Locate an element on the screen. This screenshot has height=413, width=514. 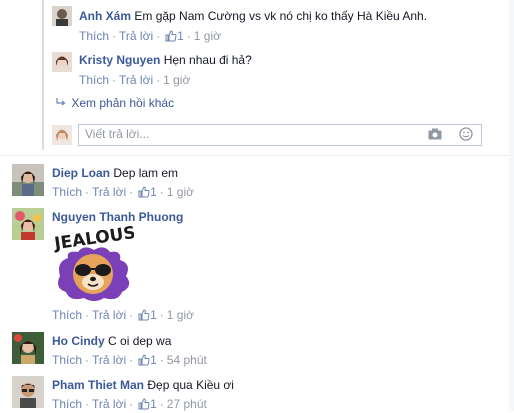
comment-author: Pham Thiet Man is located at coordinates (98, 385).